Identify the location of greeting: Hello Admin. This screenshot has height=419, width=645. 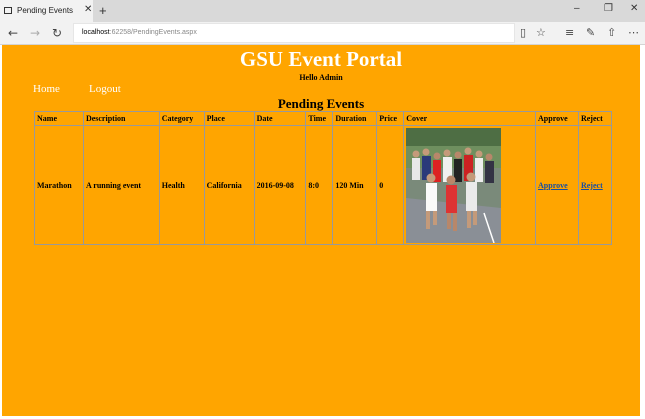
(321, 77).